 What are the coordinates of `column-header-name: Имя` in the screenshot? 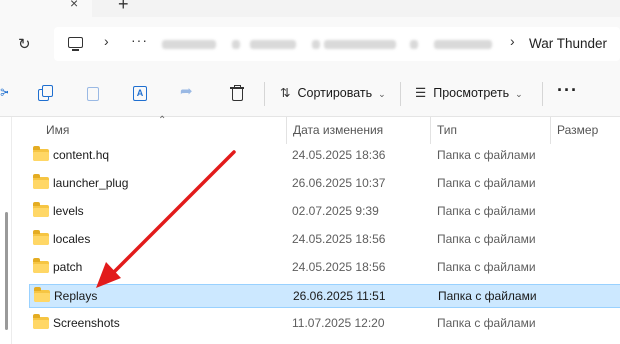 It's located at (57, 130).